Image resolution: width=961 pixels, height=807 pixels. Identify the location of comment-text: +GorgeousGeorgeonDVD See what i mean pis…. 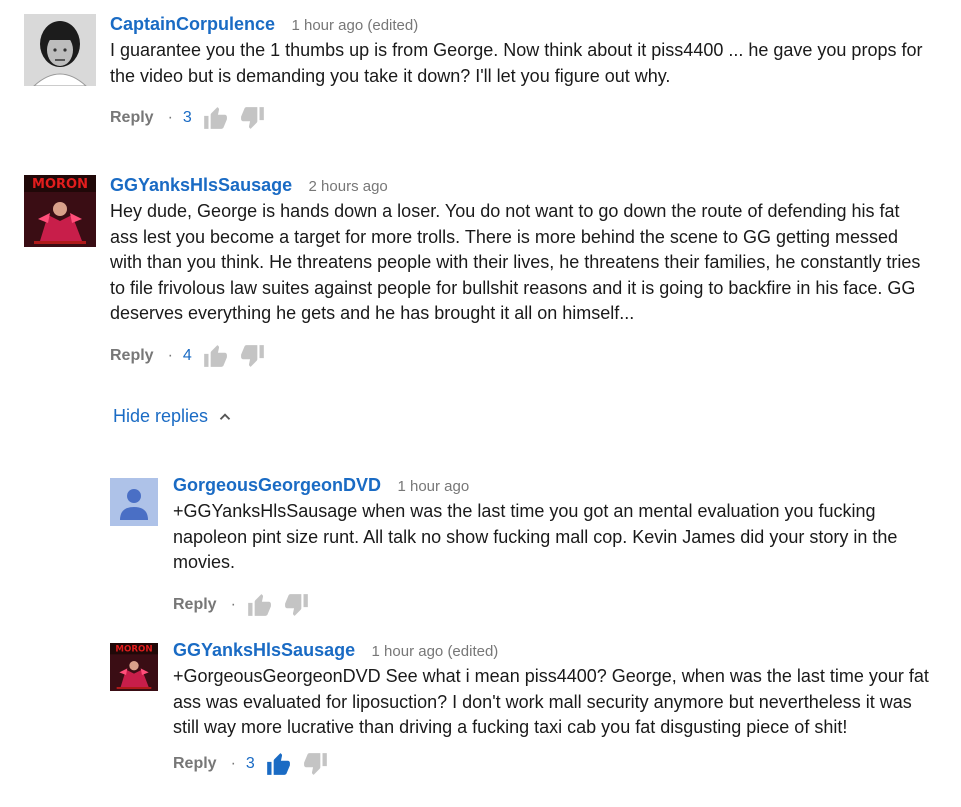
(551, 701).